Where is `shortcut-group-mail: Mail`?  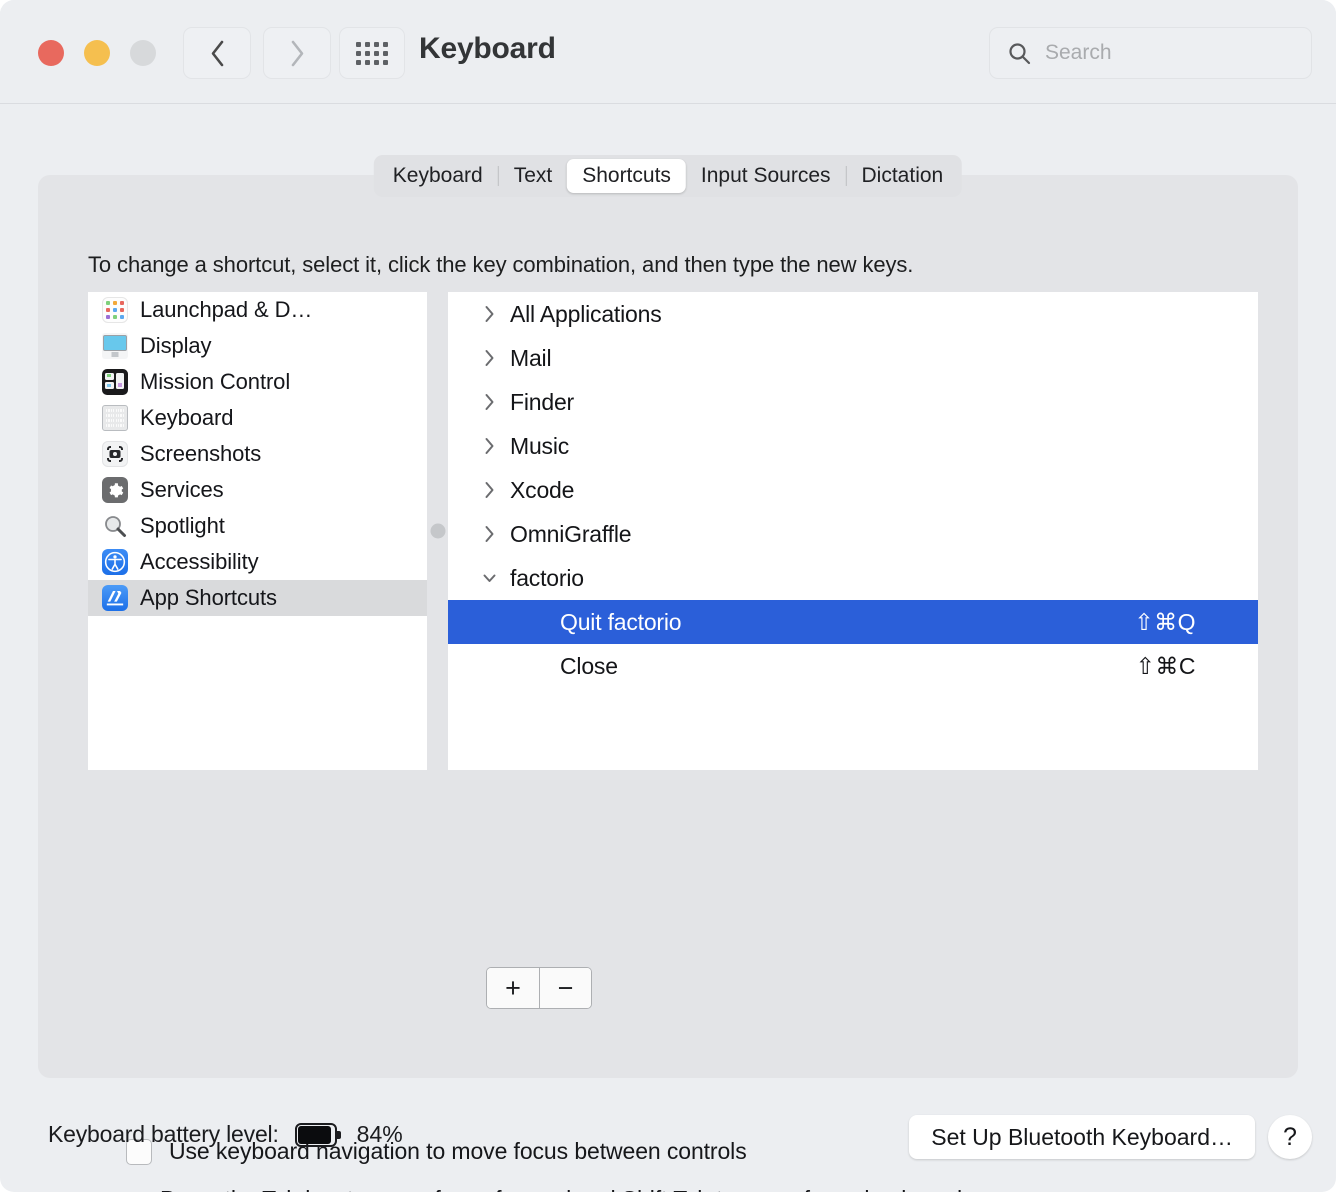 shortcut-group-mail: Mail is located at coordinates (853, 358).